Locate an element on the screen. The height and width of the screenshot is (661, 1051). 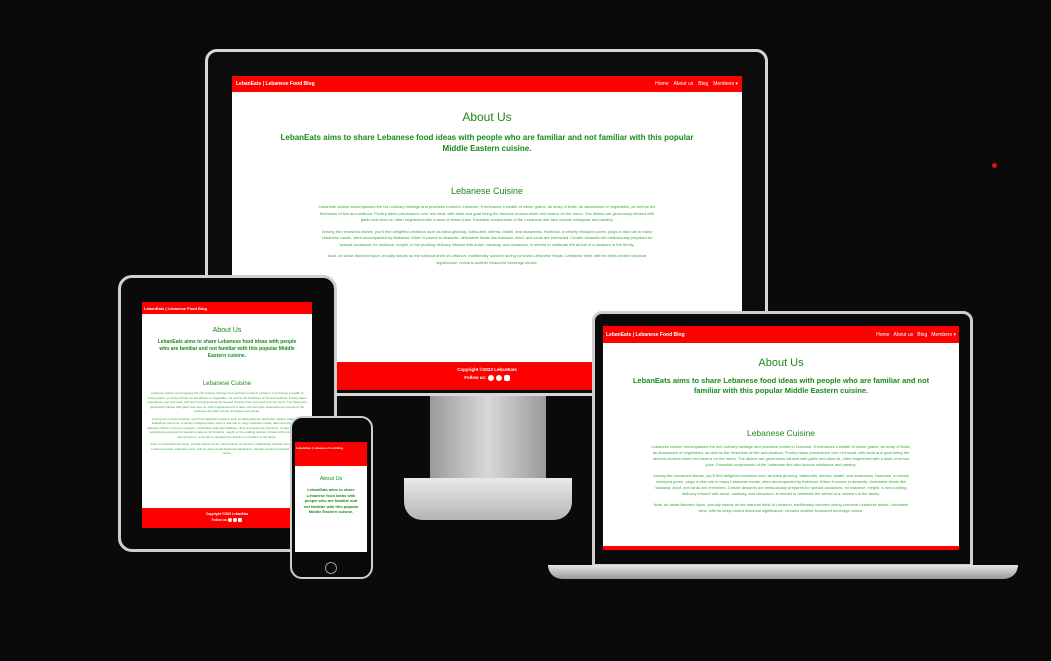
monitor-neck is located at coordinates (488, 439).